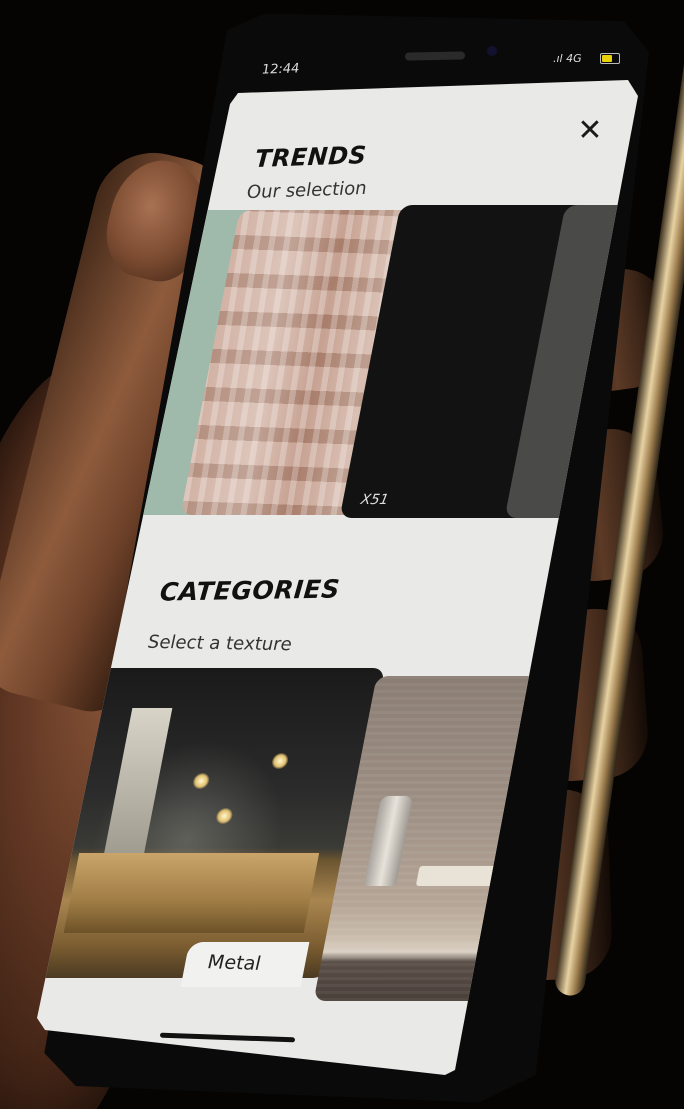  What do you see at coordinates (457, 876) in the screenshot?
I see `shelf-image` at bounding box center [457, 876].